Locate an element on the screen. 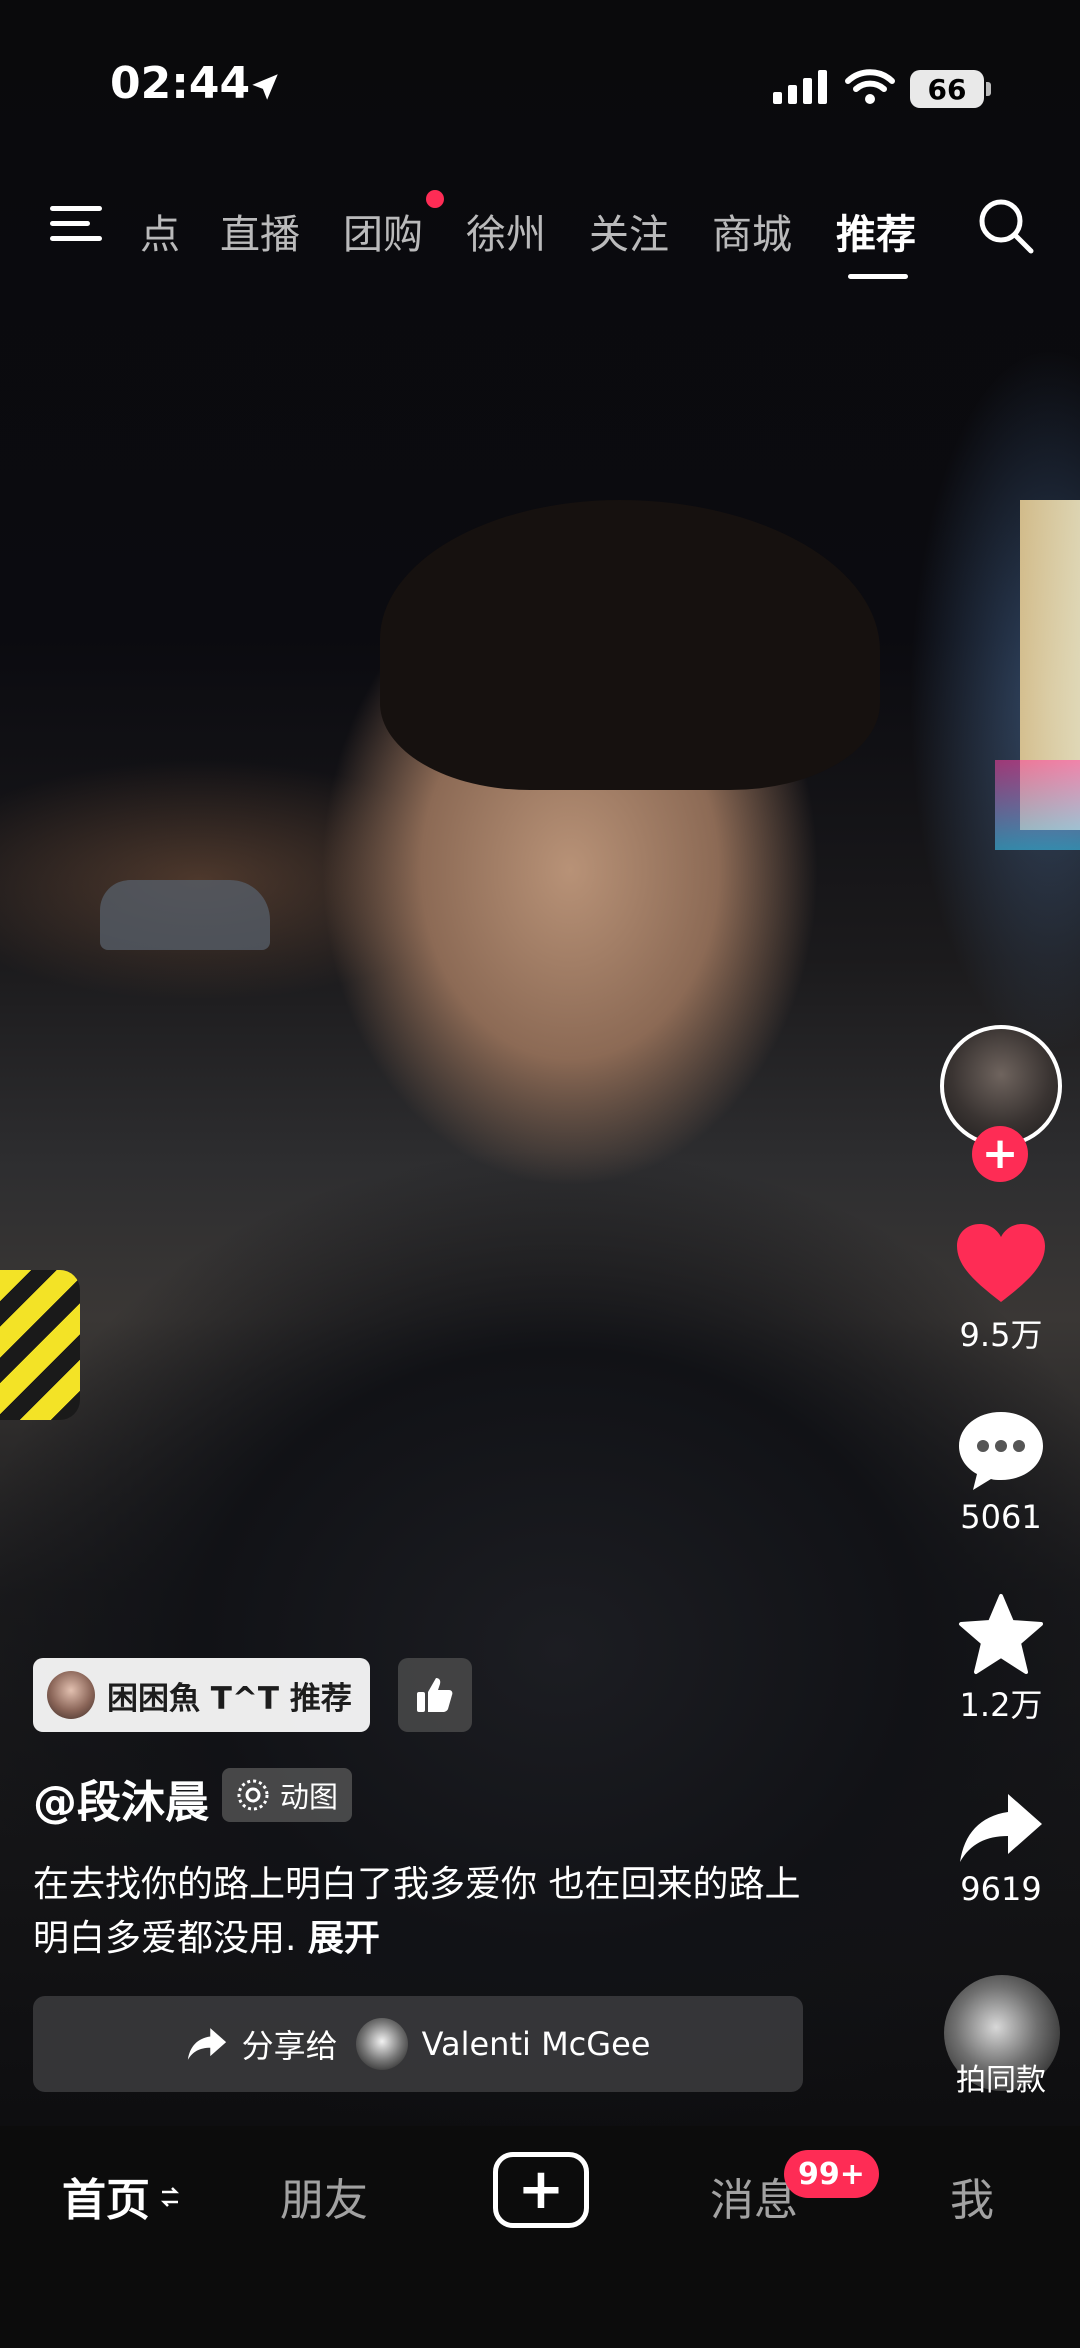 The height and width of the screenshot is (2348, 1080). use-sound-label: 拍同款 is located at coordinates (1001, 2077).